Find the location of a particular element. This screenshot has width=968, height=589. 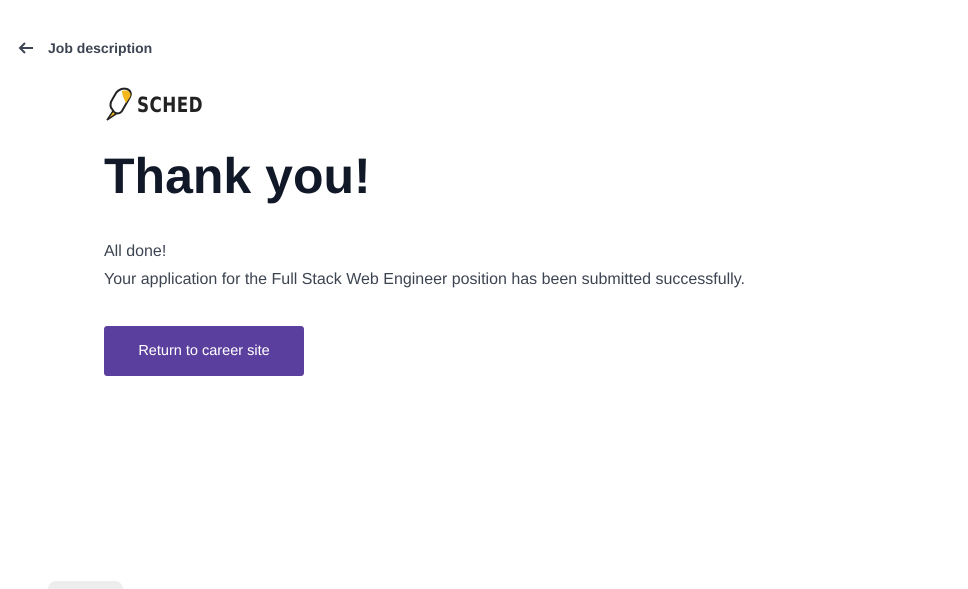

page-heading: Thank you! is located at coordinates (237, 176).